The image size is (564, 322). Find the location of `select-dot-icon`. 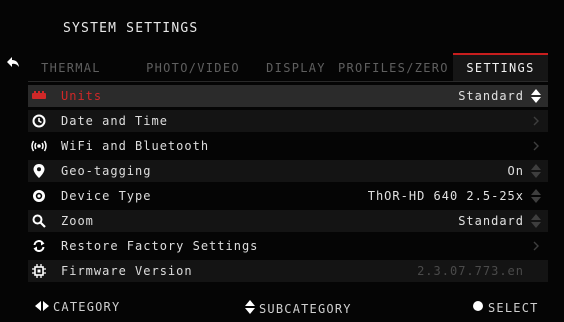

select-dot-icon is located at coordinates (478, 307).